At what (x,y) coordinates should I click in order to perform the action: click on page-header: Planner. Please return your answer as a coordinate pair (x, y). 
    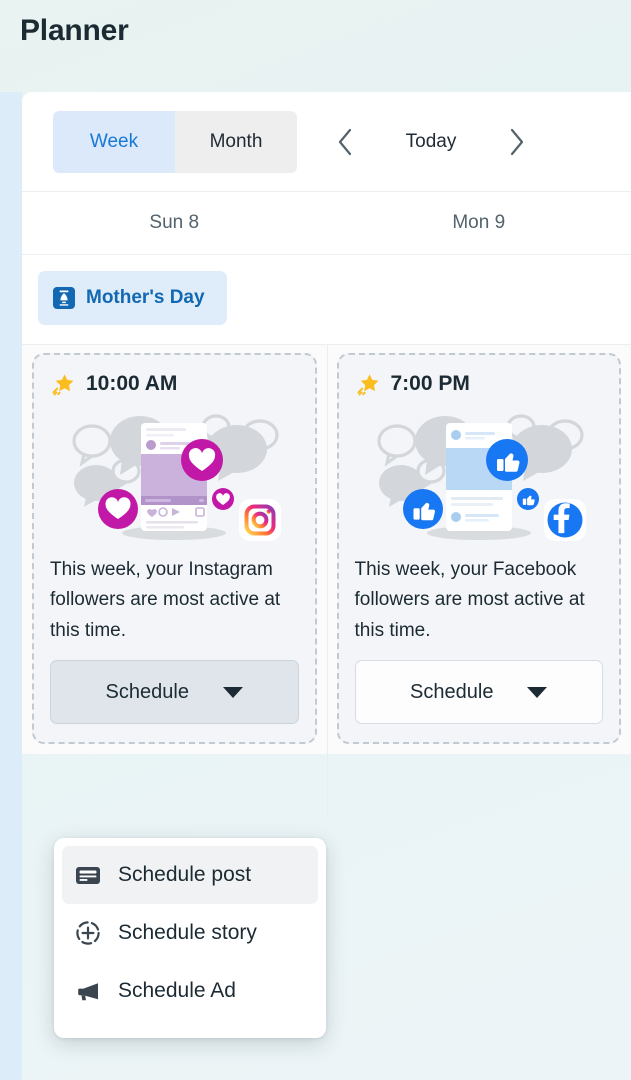
    Looking at the image, I should click on (315, 46).